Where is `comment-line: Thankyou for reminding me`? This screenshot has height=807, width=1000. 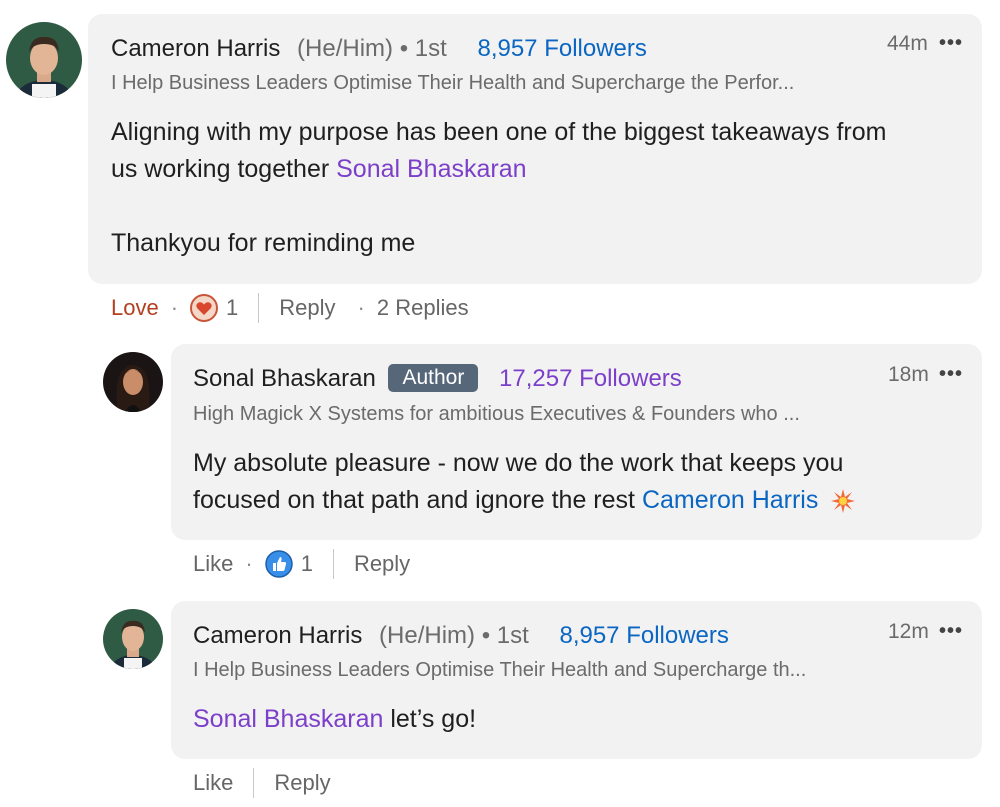 comment-line: Thankyou for reminding me is located at coordinates (263, 243).